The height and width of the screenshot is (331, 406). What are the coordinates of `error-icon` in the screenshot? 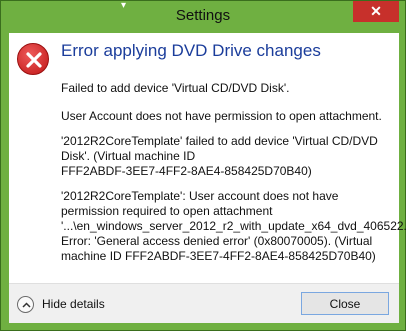 It's located at (33, 59).